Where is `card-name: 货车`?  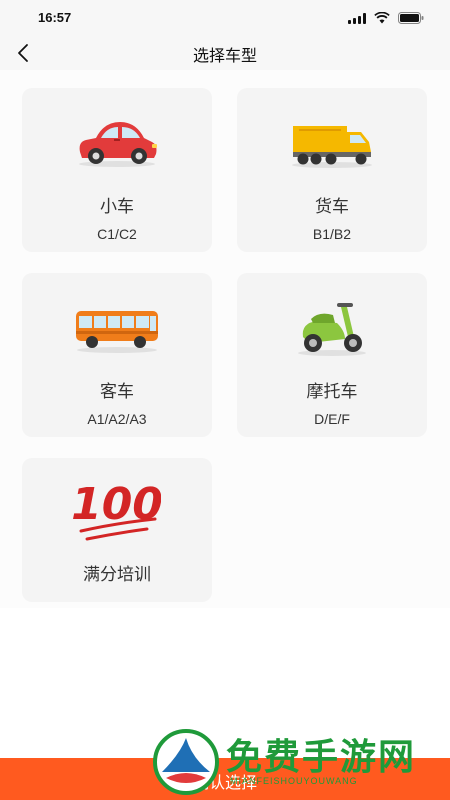 card-name: 货车 is located at coordinates (332, 206).